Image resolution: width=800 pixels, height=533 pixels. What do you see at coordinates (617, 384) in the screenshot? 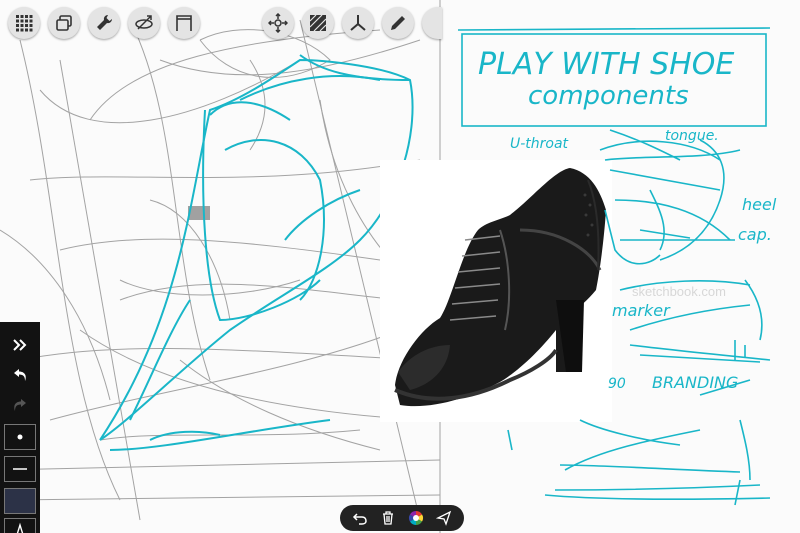
I see `label-branding-prefix: 90` at bounding box center [617, 384].